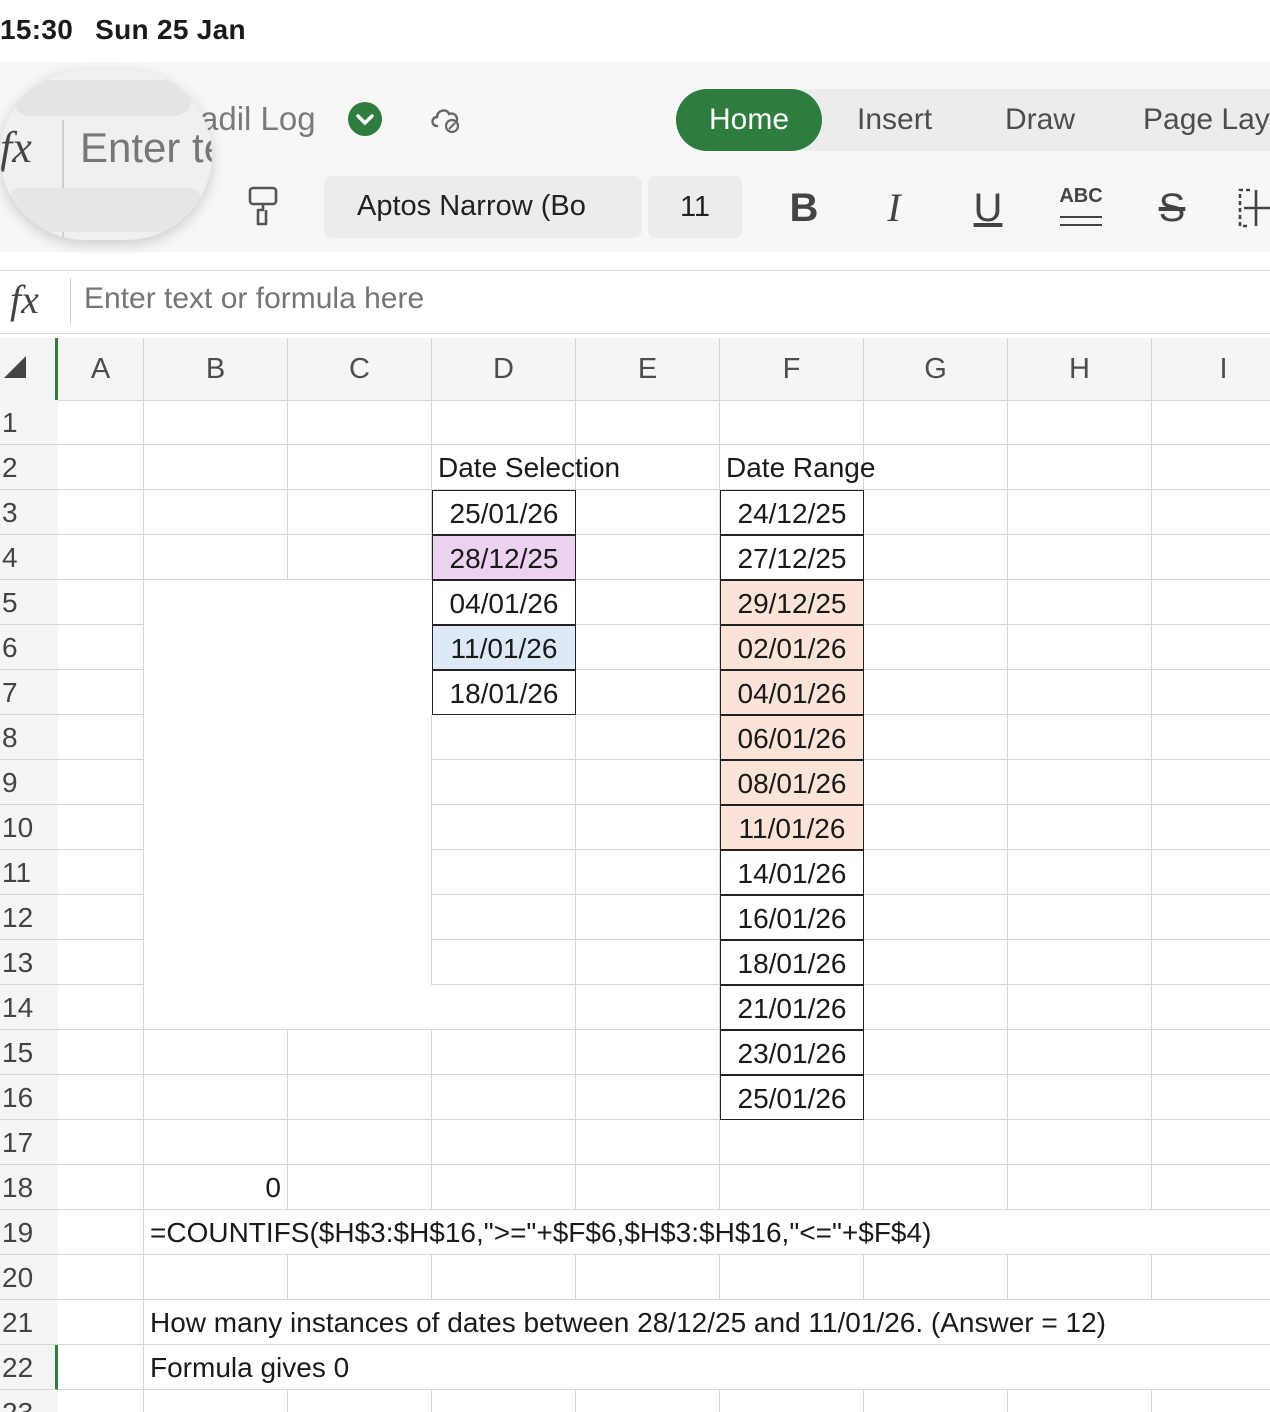  What do you see at coordinates (216, 467) in the screenshot?
I see `cell-b2` at bounding box center [216, 467].